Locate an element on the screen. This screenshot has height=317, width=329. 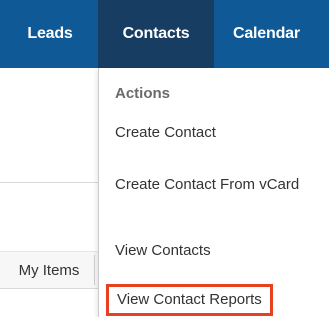
dropdown-header-actions: Actions is located at coordinates (143, 93).